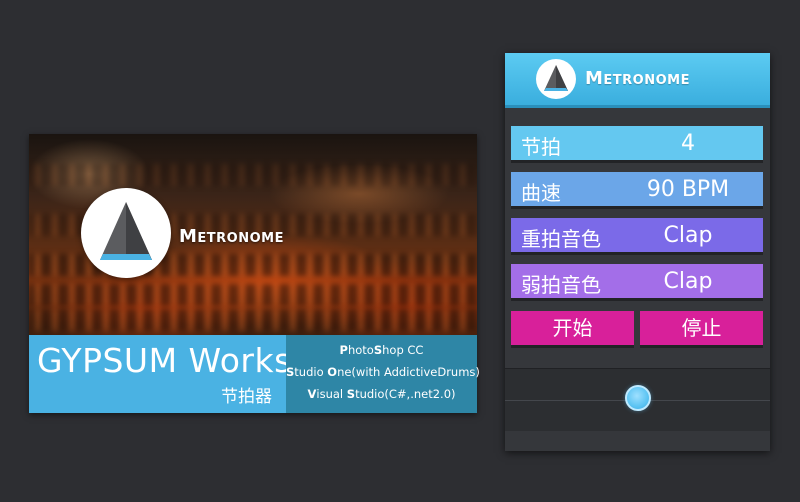 The image size is (800, 502). I want to click on tool-line-studio-one: Studio One(with AddictiveDrums), so click(383, 372).